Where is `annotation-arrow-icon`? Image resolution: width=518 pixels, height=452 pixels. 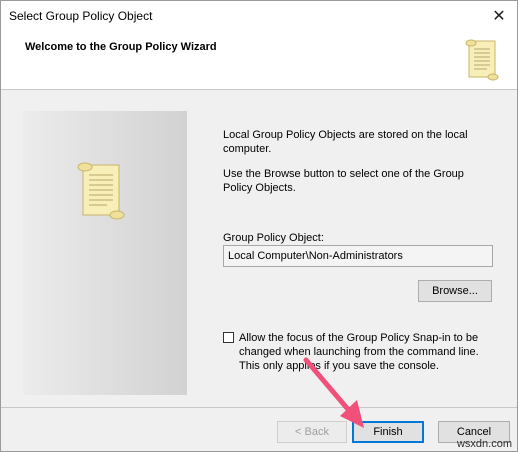
annotation-arrow-icon is located at coordinates (333, 392).